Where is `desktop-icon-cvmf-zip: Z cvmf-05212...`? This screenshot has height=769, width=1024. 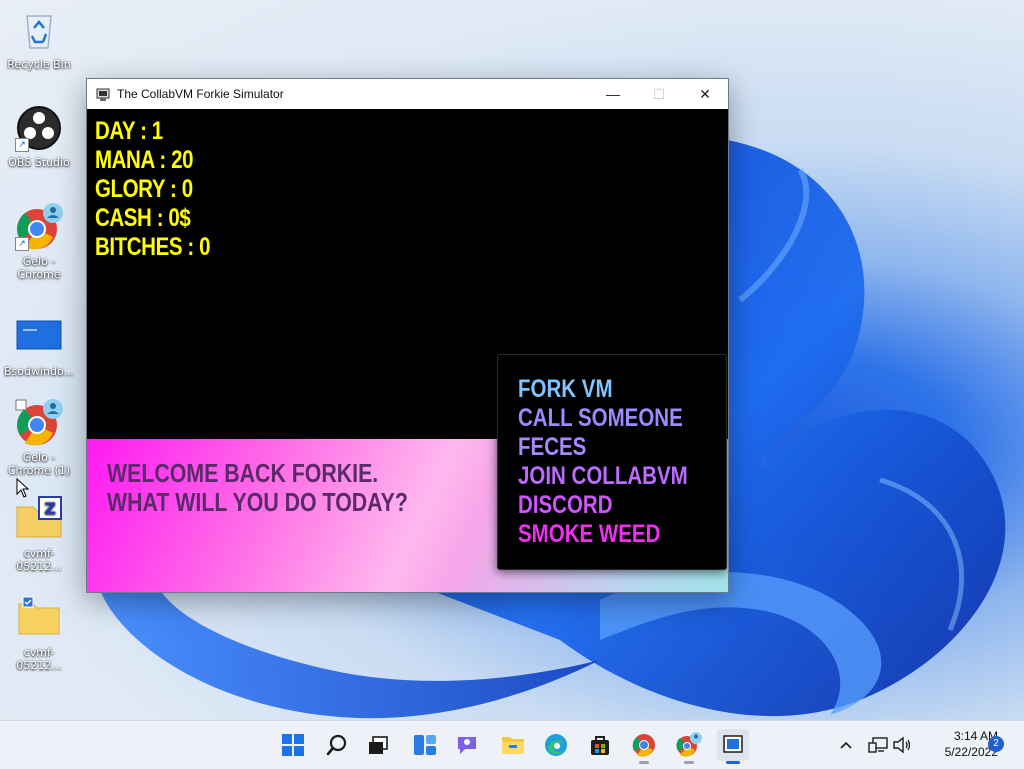
desktop-icon-cvmf-zip: Z cvmf-05212... is located at coordinates (39, 534).